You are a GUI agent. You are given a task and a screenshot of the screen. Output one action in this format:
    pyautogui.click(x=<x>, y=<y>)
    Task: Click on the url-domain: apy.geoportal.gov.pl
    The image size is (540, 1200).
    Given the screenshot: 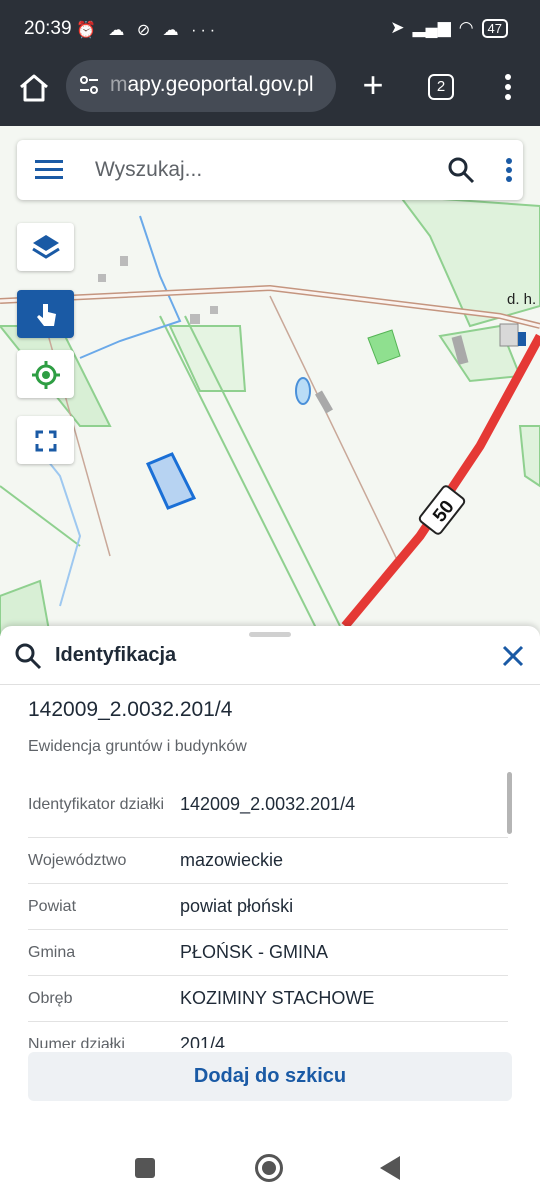 What is the action you would take?
    pyautogui.click(x=220, y=84)
    